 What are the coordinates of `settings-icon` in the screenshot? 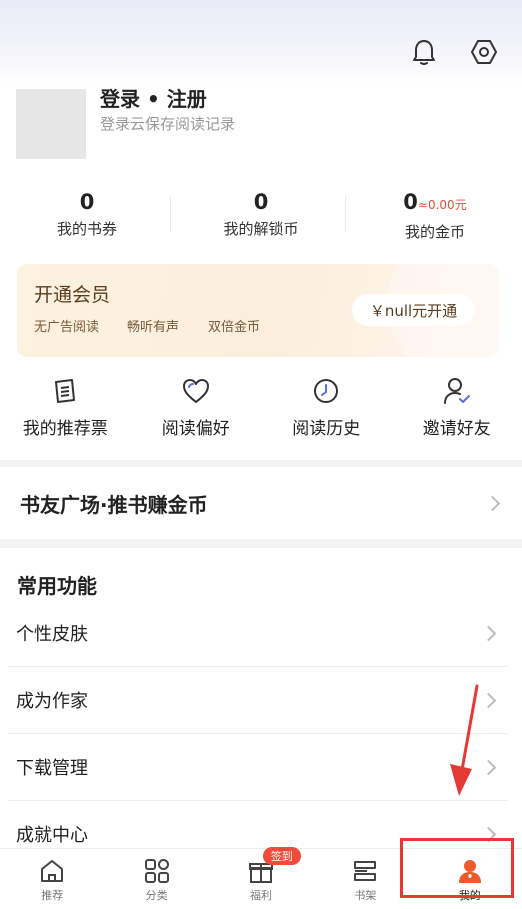 It's located at (484, 52).